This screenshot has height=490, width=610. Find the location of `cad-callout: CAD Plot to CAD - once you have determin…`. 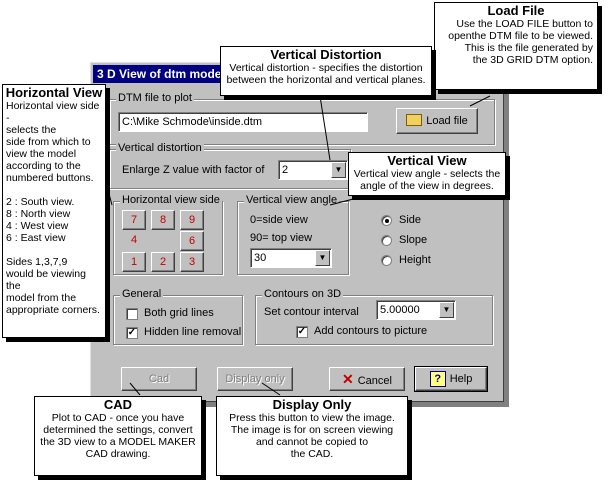

cad-callout: CAD Plot to CAD - once you have determin… is located at coordinates (118, 436).